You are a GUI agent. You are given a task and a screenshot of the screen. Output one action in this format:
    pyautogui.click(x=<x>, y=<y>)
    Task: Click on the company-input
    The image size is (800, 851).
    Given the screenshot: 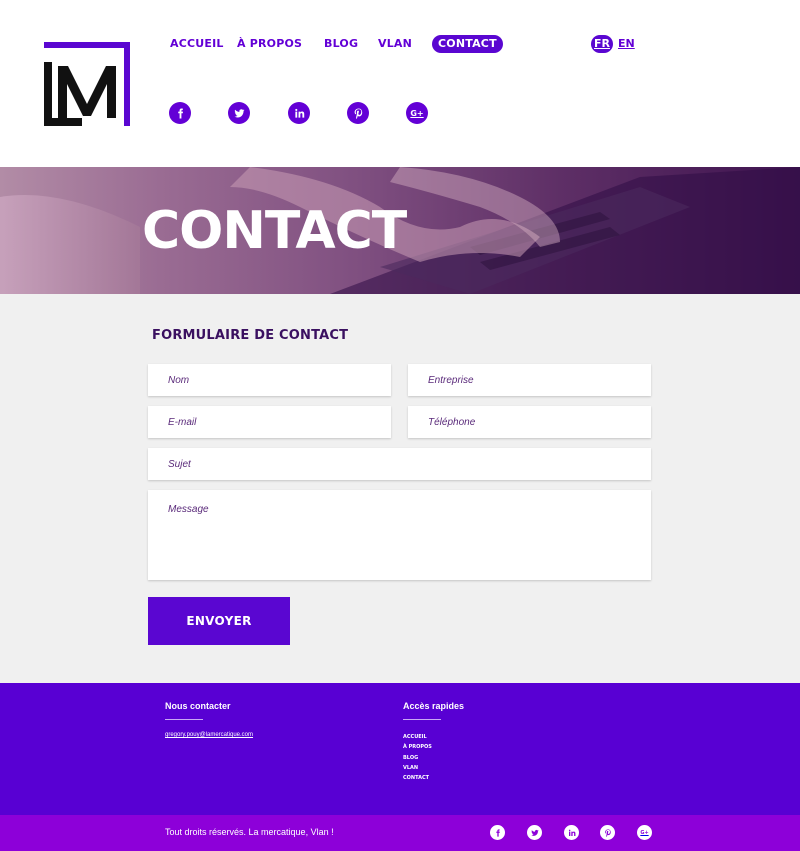 What is the action you would take?
    pyautogui.click(x=529, y=380)
    